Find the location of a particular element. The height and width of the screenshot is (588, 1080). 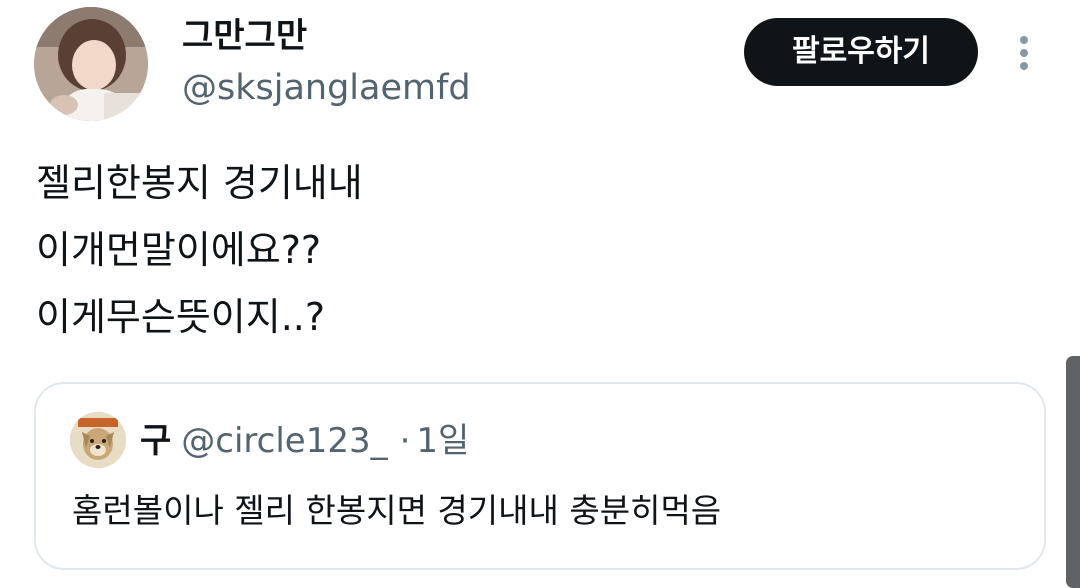

quoted-author-handle: @circle123_ is located at coordinates (284, 441).